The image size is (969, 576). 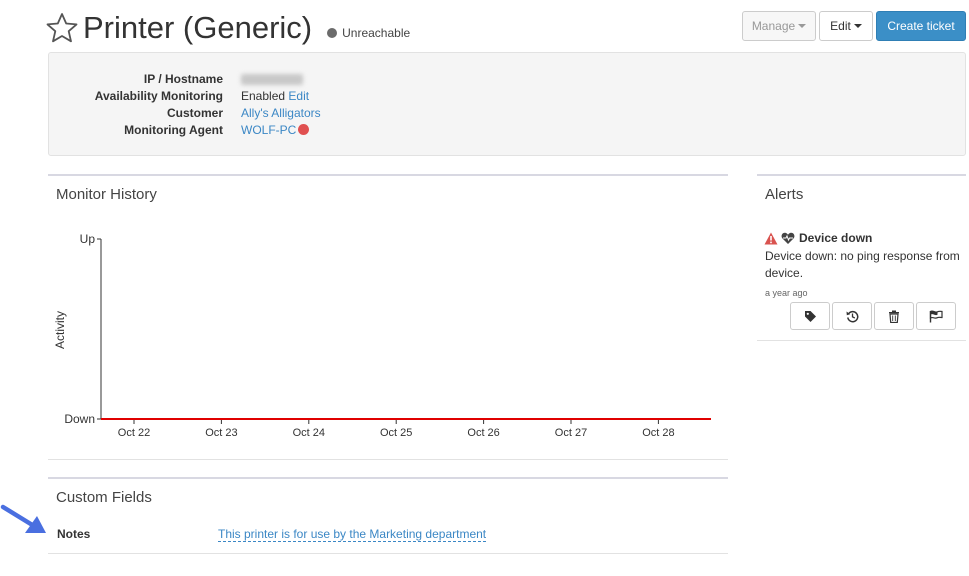 What do you see at coordinates (134, 433) in the screenshot?
I see `x-tick-label: Oct 22` at bounding box center [134, 433].